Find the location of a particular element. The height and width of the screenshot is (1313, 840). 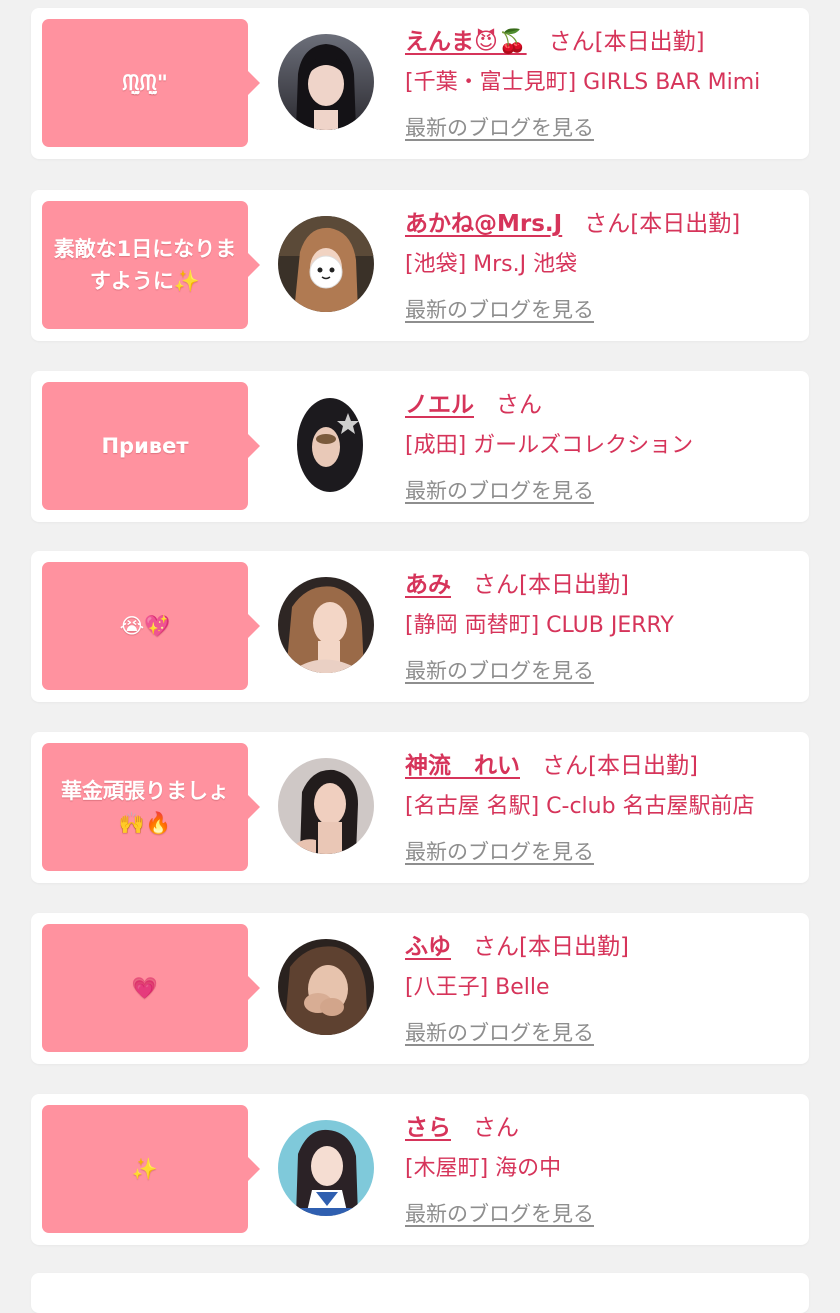

message-bubble: 華金頑張りましょ🙌🔥 is located at coordinates (151, 807).